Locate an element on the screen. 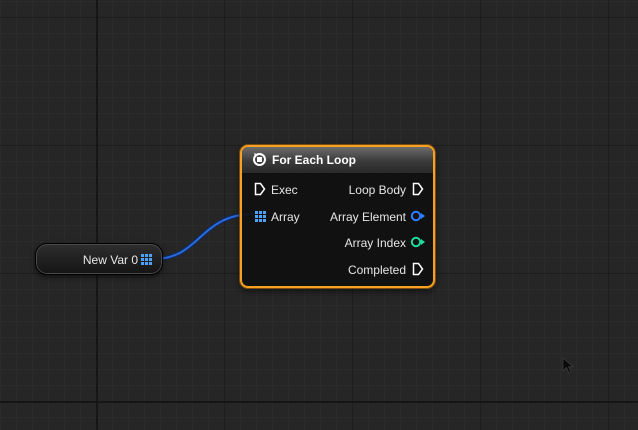 This screenshot has height=430, width=638. exec-input-pin-row: Exec is located at coordinates (294, 190).